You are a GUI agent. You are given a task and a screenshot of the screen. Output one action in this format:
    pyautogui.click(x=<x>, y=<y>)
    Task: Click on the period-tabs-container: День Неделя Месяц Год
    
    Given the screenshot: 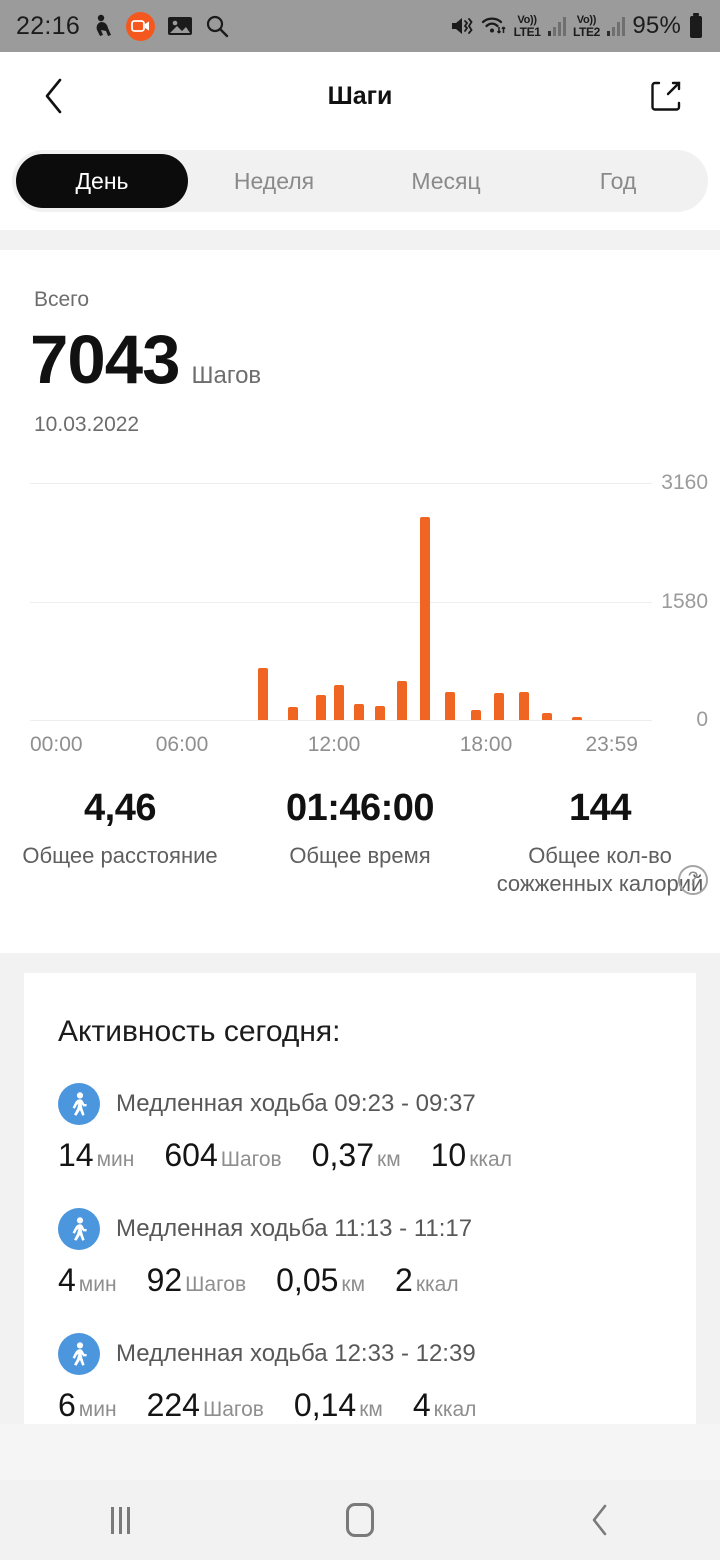 What is the action you would take?
    pyautogui.click(x=360, y=185)
    